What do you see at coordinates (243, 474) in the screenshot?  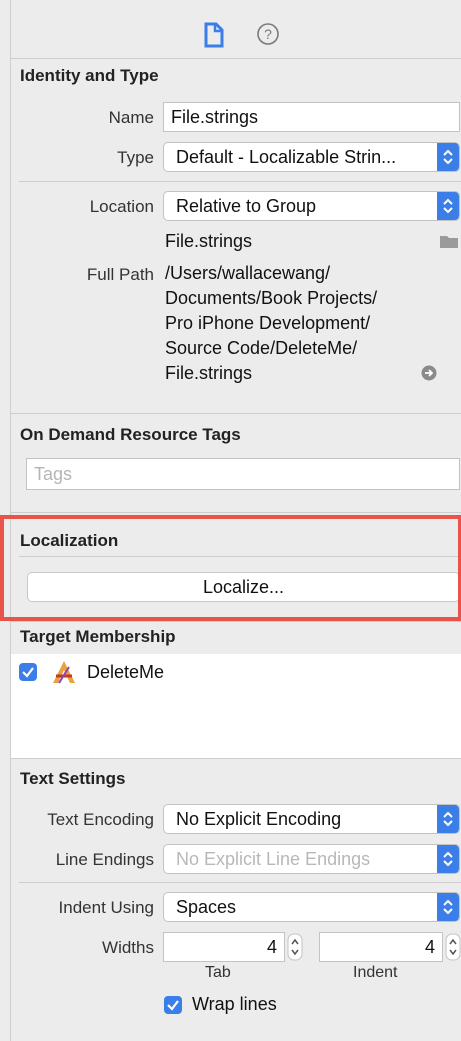 I see `tags-field: Tags` at bounding box center [243, 474].